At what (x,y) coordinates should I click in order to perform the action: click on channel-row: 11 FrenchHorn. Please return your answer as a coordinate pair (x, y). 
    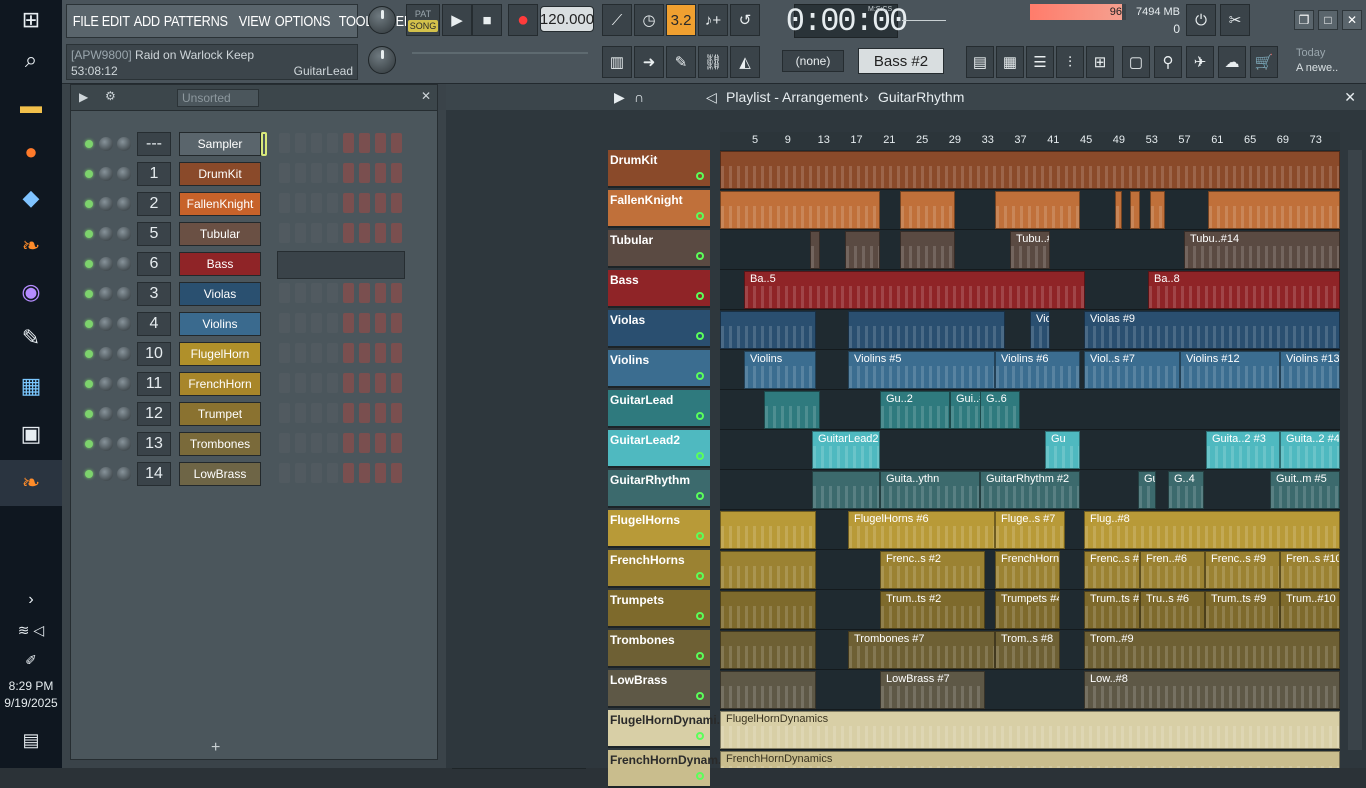
    Looking at the image, I should click on (256, 384).